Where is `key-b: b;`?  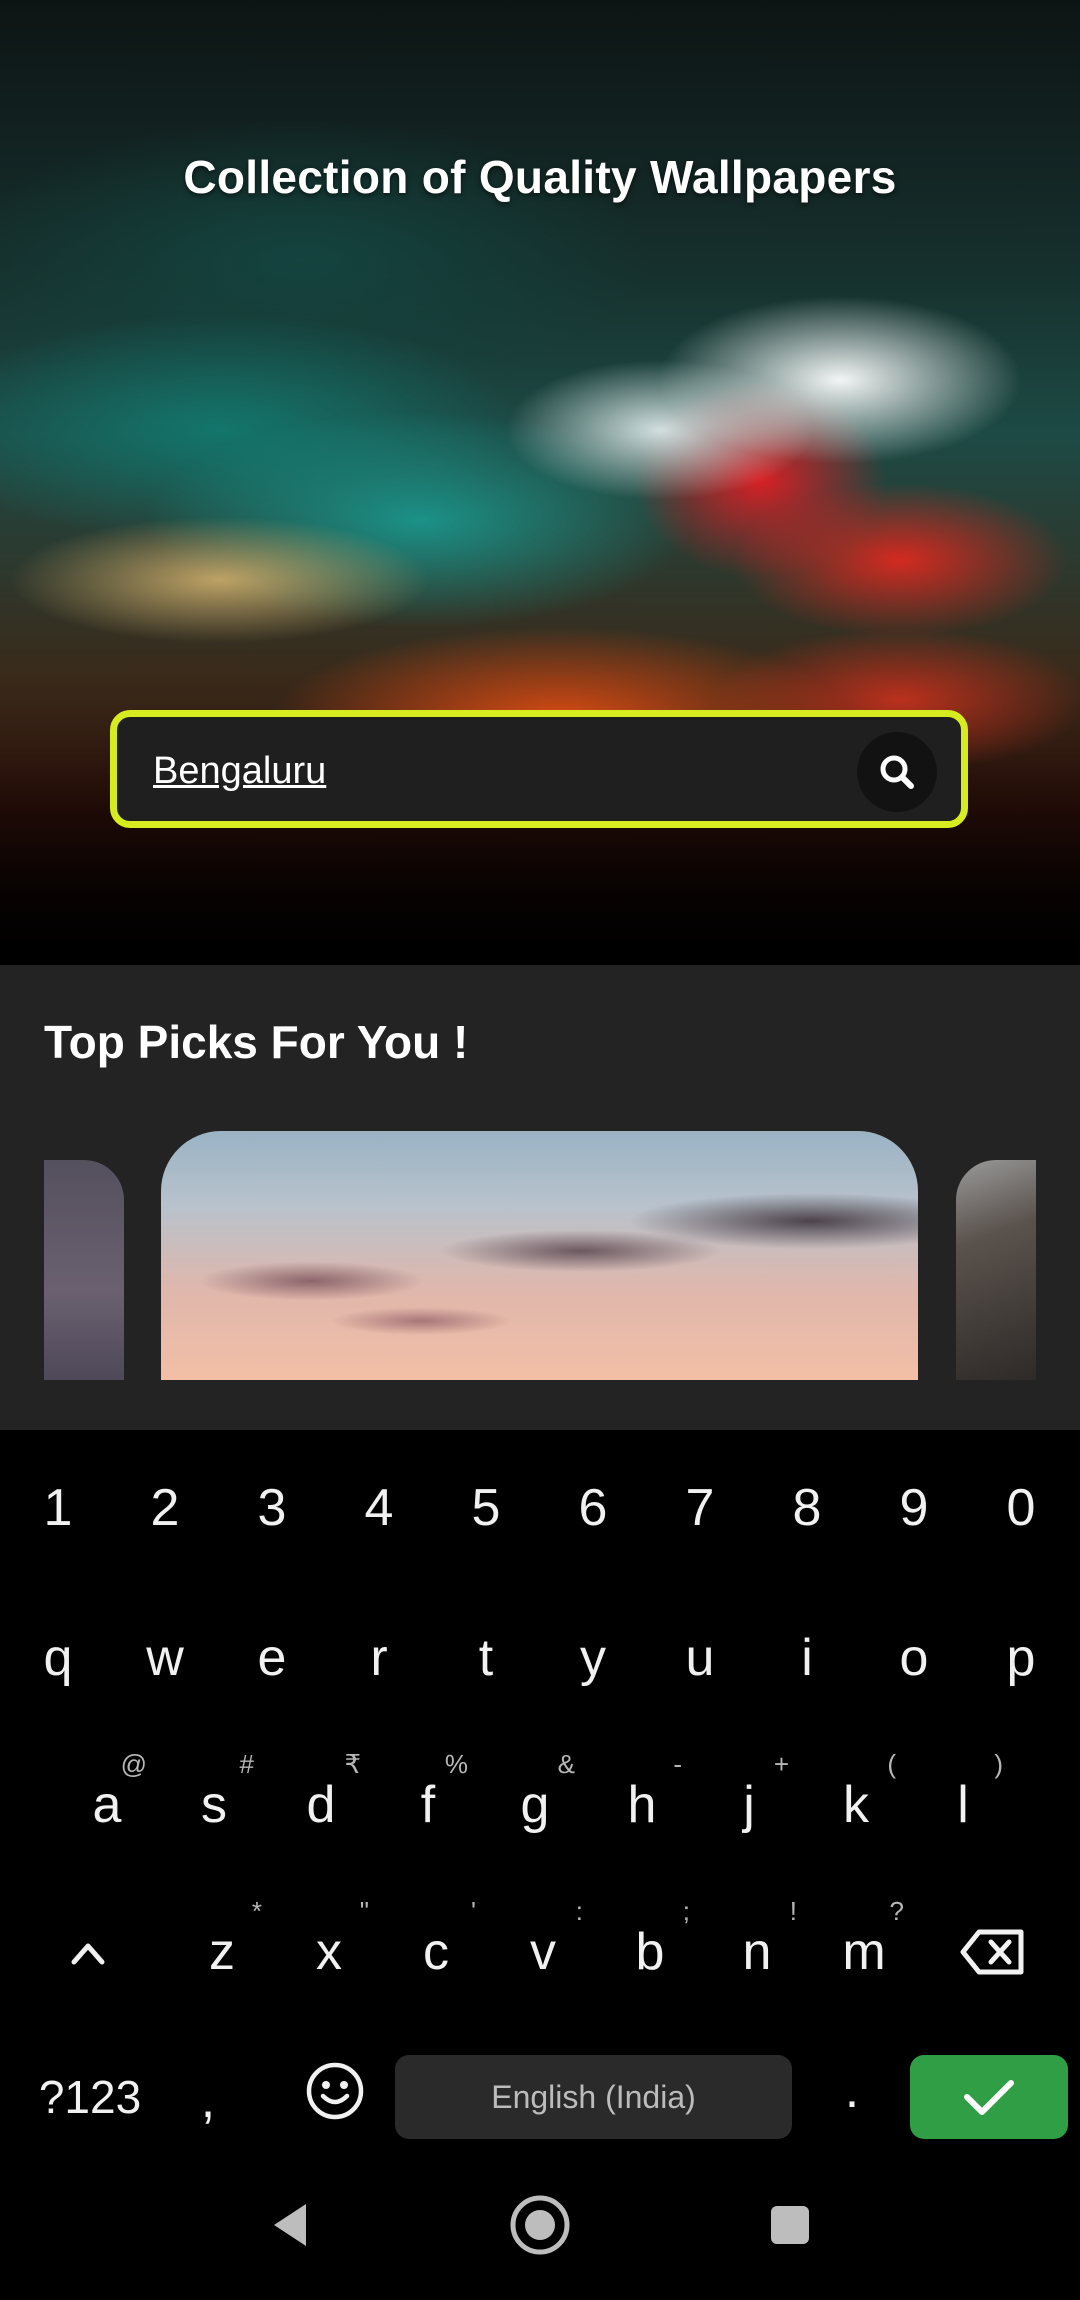
key-b: b; is located at coordinates (650, 1939).